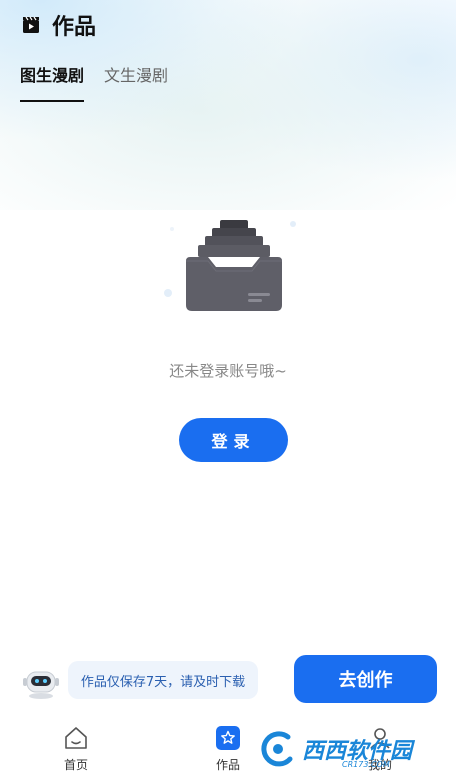 The height and width of the screenshot is (780, 456). What do you see at coordinates (136, 82) in the screenshot?
I see `tab-text-to-comic: 文生漫剧` at bounding box center [136, 82].